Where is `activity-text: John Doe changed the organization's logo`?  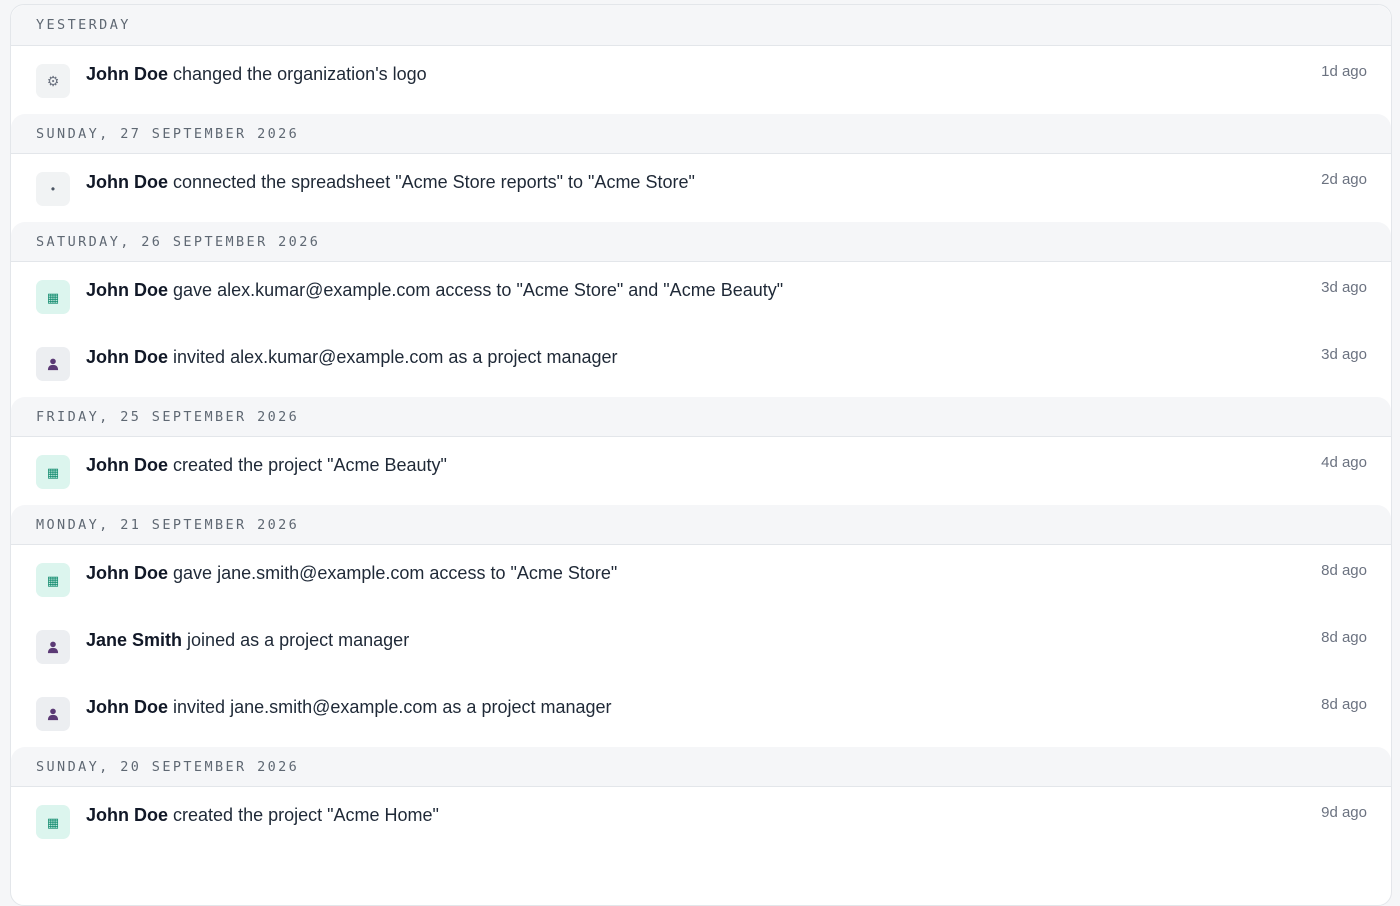 activity-text: John Doe changed the organization's logo is located at coordinates (256, 74).